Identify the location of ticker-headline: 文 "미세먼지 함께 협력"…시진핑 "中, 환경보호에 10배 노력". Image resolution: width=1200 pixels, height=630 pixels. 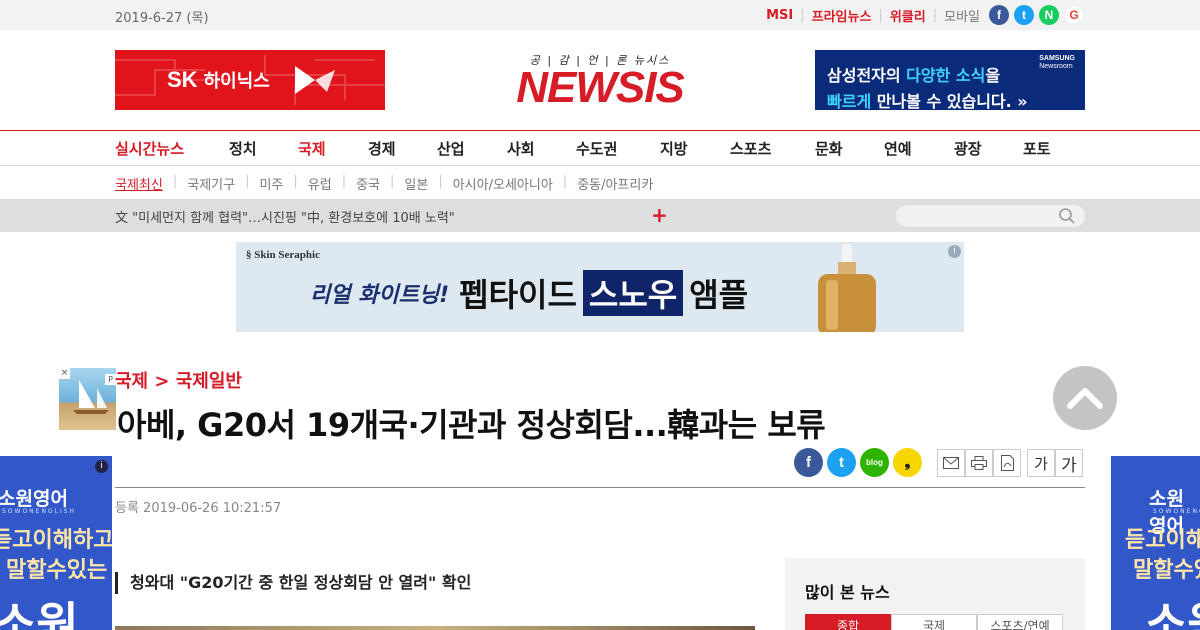
(285, 216).